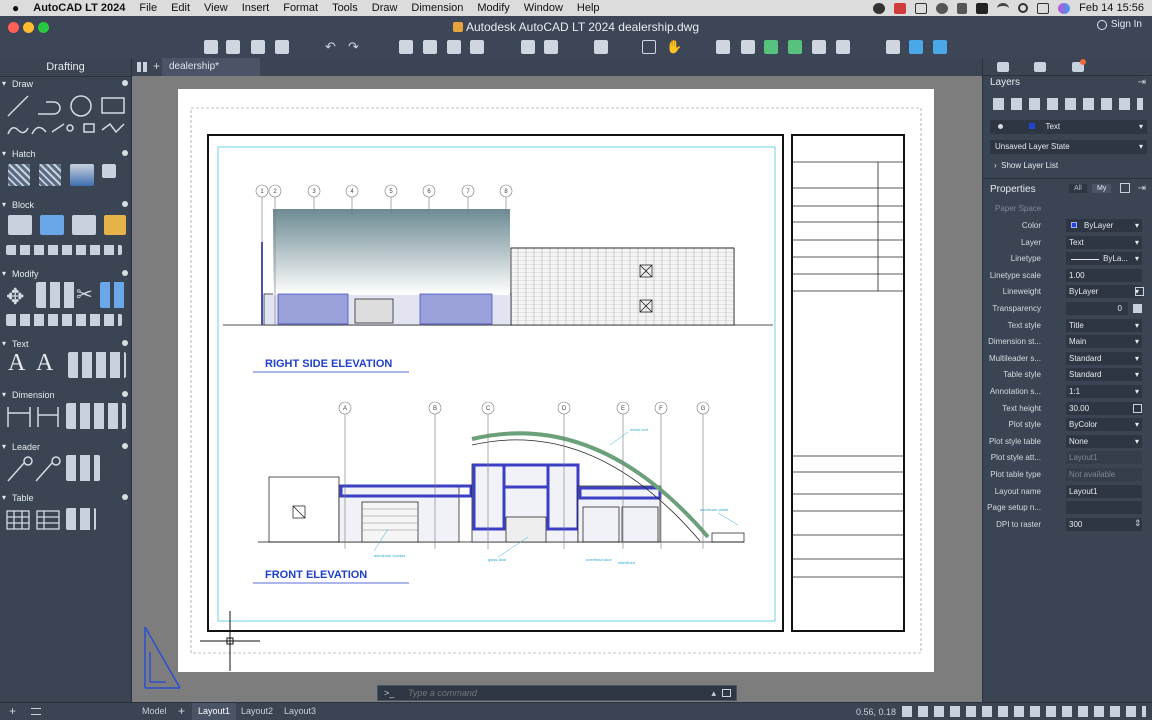 Image resolution: width=1152 pixels, height=720 pixels. Describe the element at coordinates (83, 468) in the screenshot. I see `leader-tools-icons` at that location.